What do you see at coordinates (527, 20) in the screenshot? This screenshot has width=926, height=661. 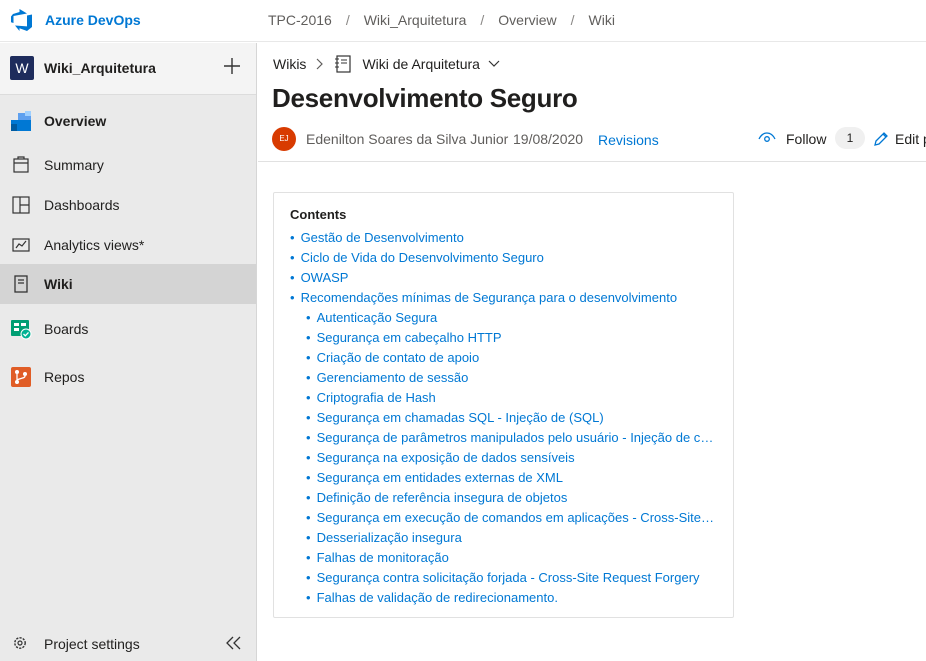 I see `breadcrumb-item: Overview` at bounding box center [527, 20].